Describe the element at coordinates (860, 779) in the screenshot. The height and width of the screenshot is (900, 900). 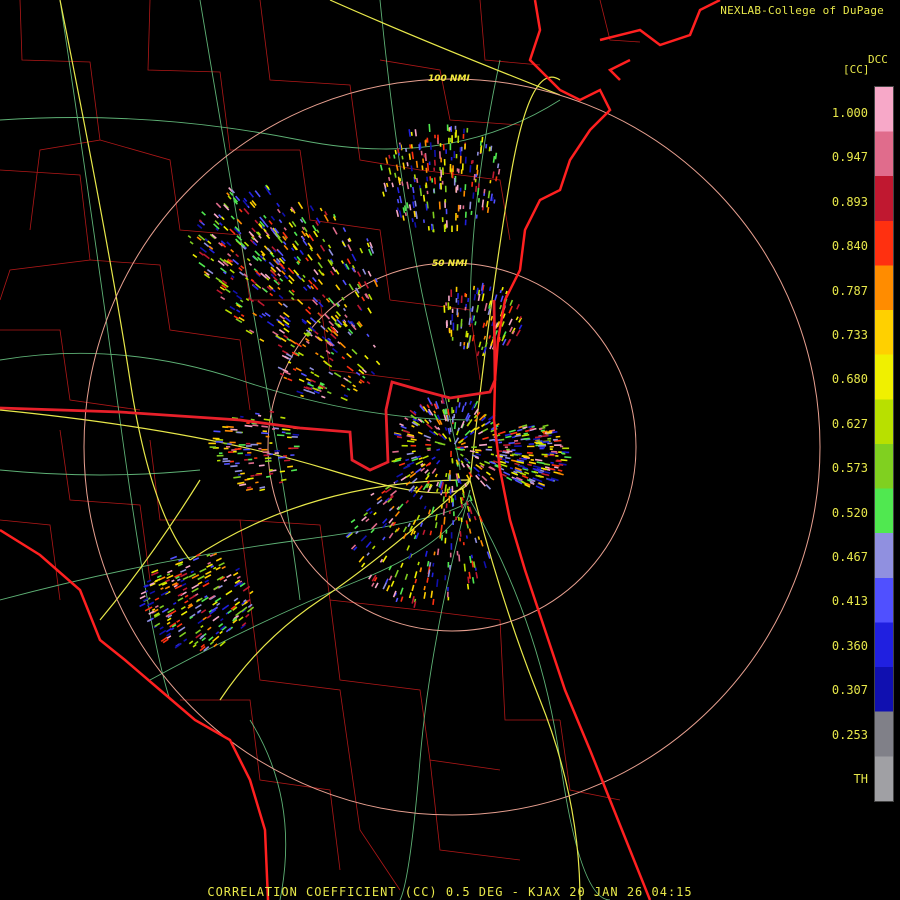
I see `legend-tick-label: TH` at that location.